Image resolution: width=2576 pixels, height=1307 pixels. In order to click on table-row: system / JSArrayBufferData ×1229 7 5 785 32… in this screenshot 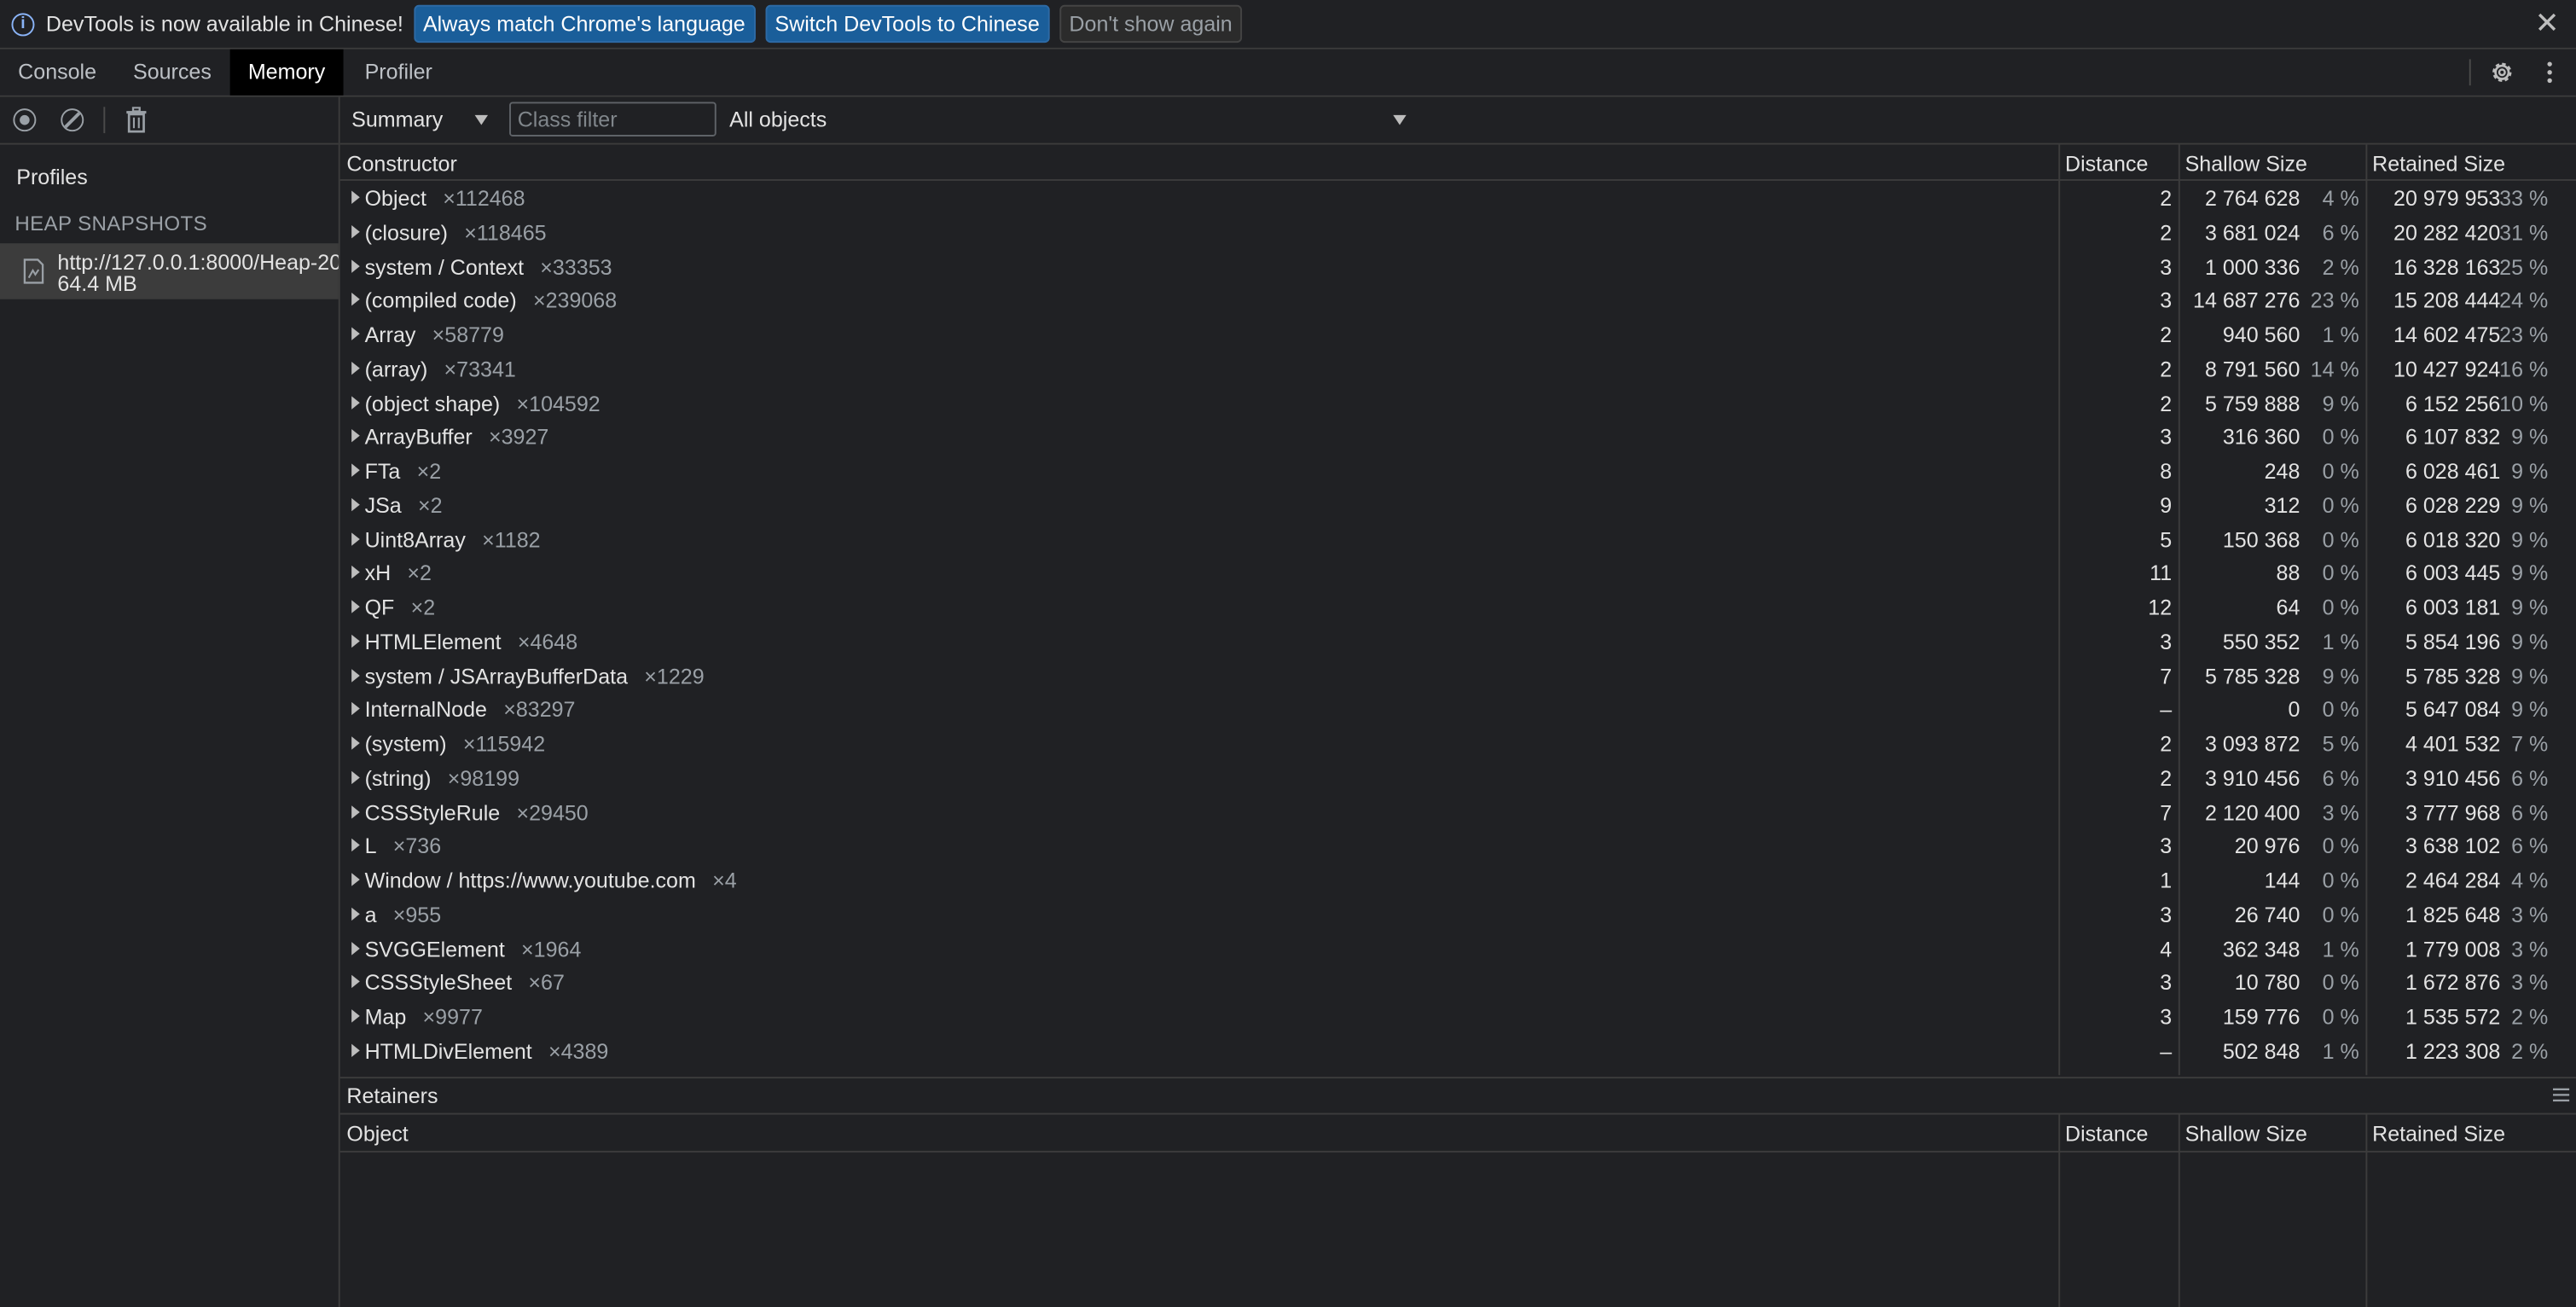, I will do `click(1458, 676)`.